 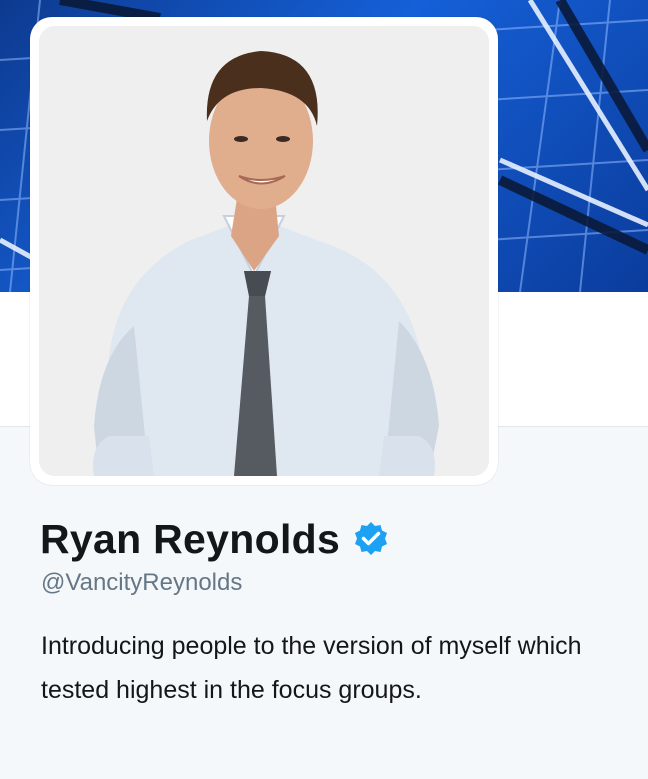 I want to click on profile-name: Ryan Reynolds, so click(x=190, y=539).